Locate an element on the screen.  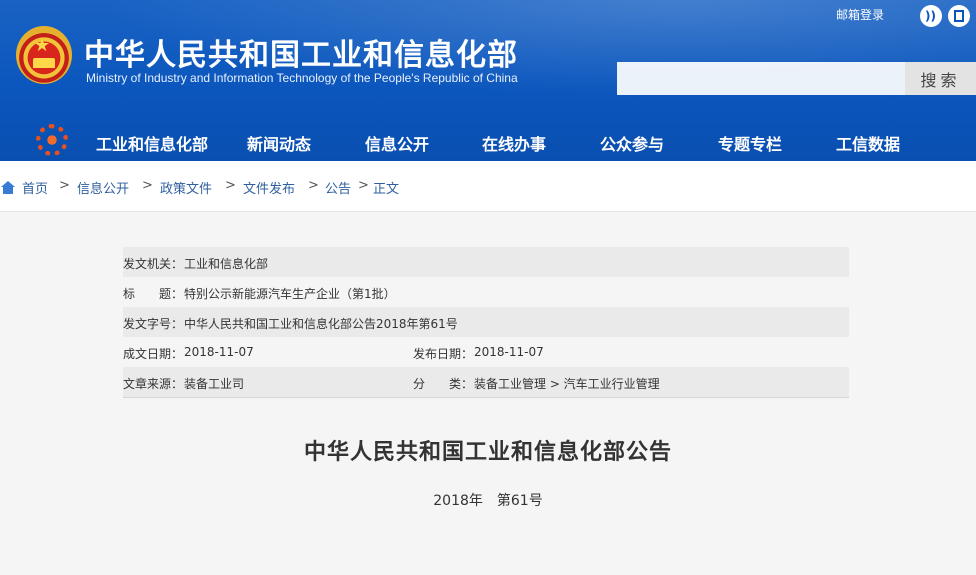
meta-row-dates: 成文日期： 2018-11-07 发布日期： 2018-11-07 is located at coordinates (486, 352).